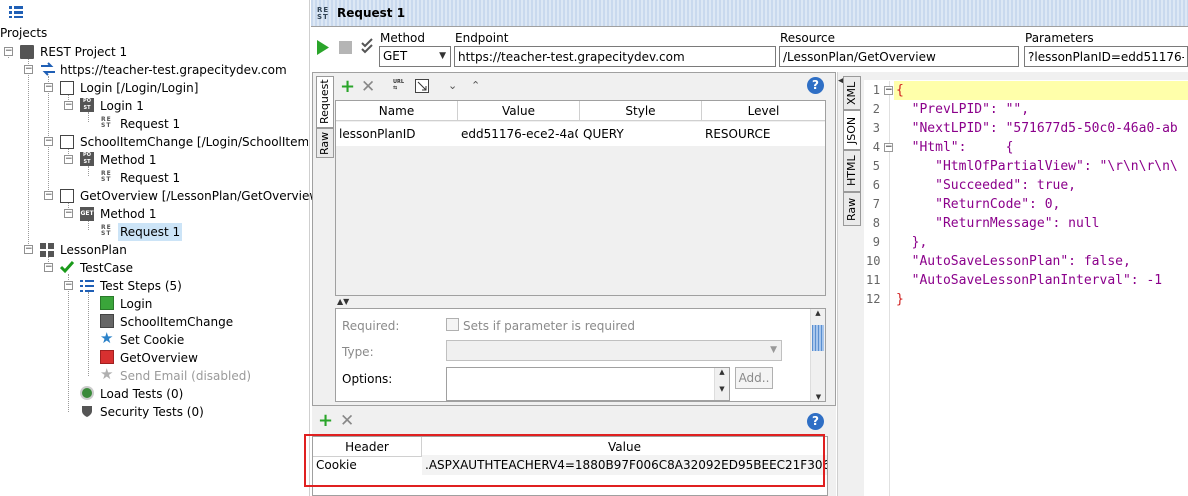 The width and height of the screenshot is (1188, 496). I want to click on stop-button, so click(345, 47).